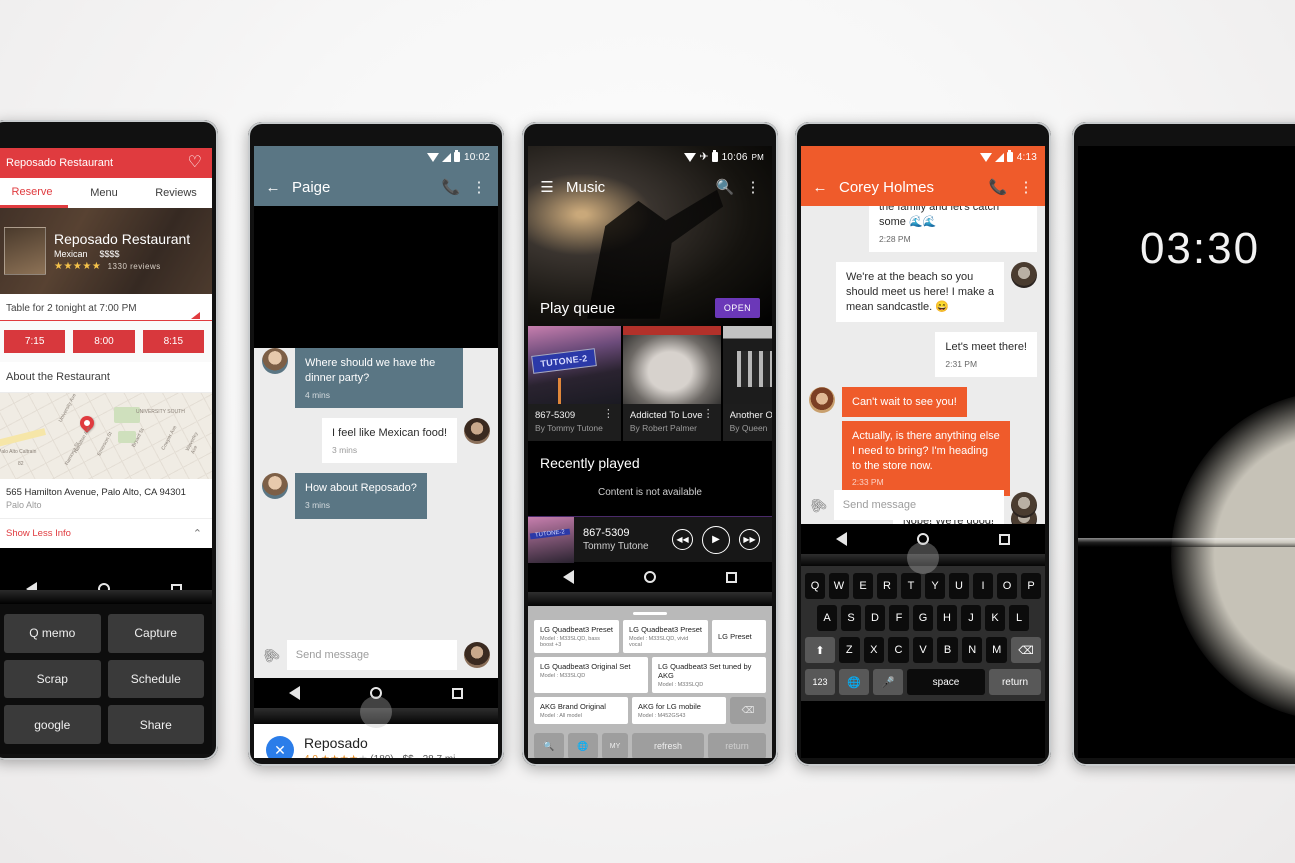  I want to click on open-button: OPEN, so click(737, 308).